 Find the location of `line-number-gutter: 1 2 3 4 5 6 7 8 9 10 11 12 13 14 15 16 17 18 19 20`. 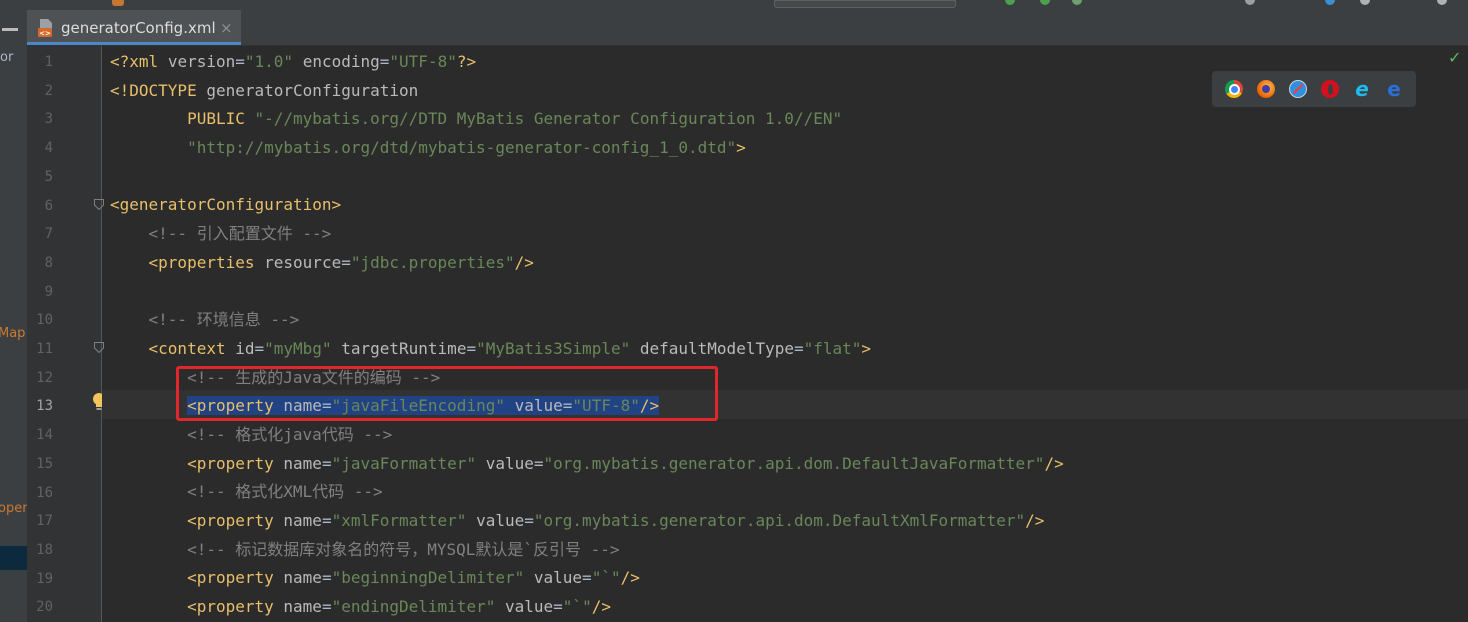

line-number-gutter: 1 2 3 4 5 6 7 8 9 10 11 12 13 14 15 16 17 18 19 20 is located at coordinates (65, 334).